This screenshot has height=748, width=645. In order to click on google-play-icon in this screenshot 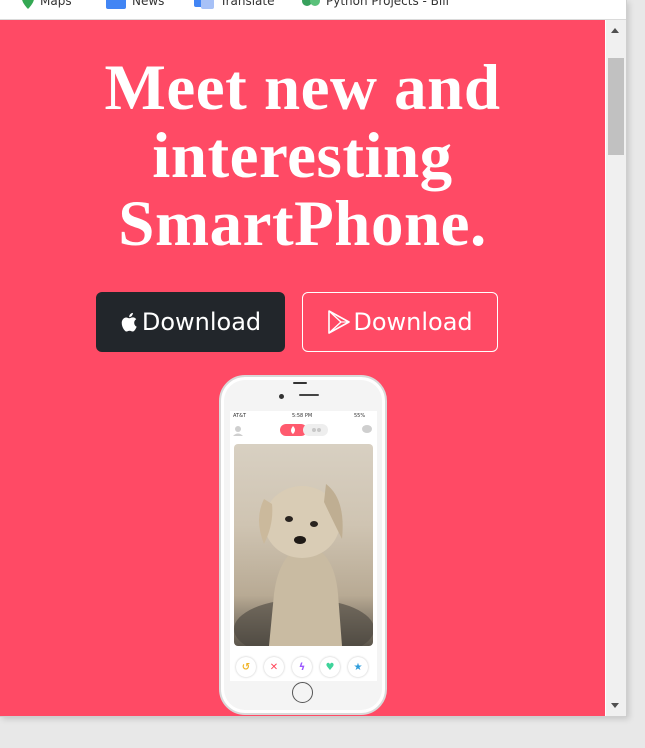, I will do `click(339, 322)`.